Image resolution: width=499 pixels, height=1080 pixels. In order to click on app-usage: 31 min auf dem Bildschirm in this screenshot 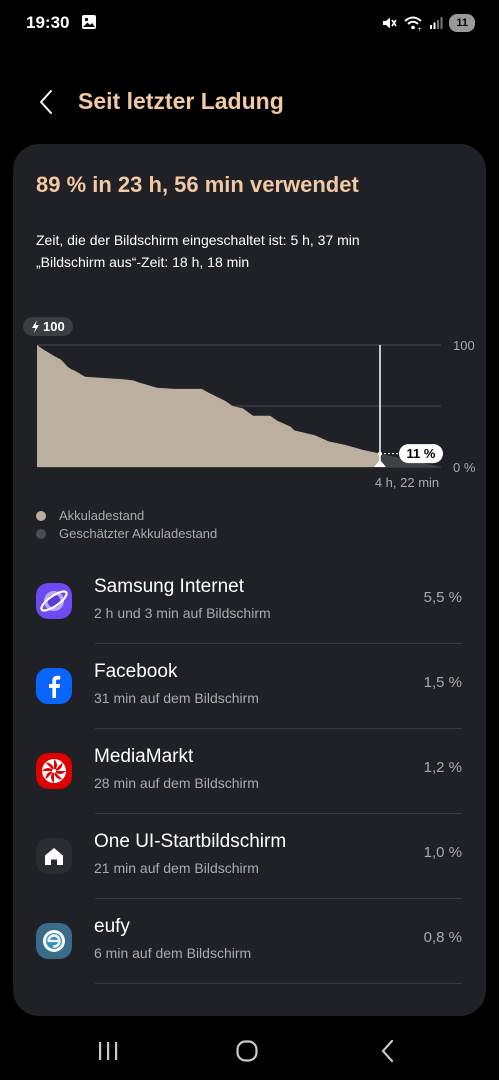, I will do `click(176, 698)`.